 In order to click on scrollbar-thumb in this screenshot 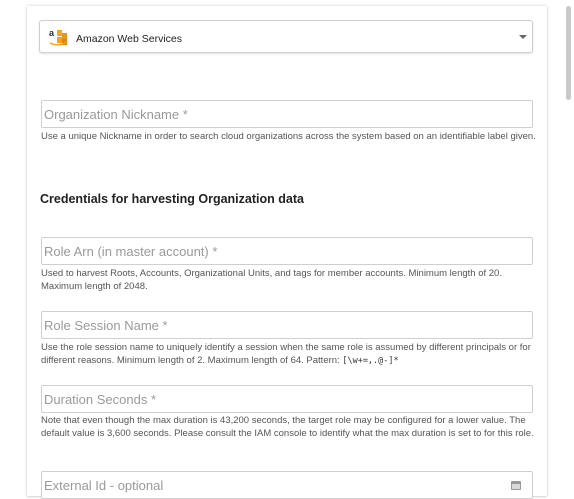, I will do `click(568, 53)`.